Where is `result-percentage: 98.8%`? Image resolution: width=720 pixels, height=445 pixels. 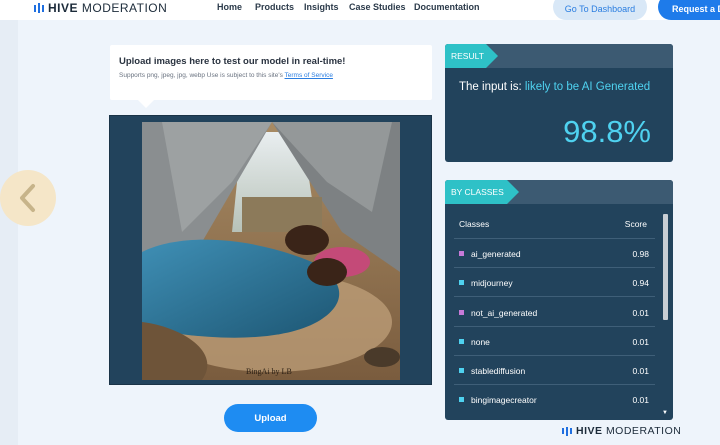 result-percentage: 98.8% is located at coordinates (607, 131).